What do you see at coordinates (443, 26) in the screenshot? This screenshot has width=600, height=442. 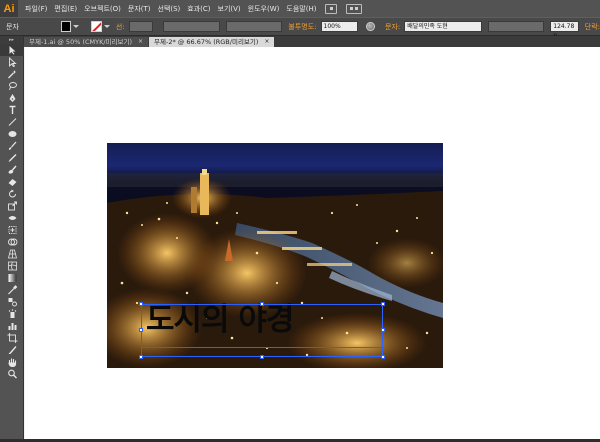 I see `font-family-field: 배달의민족 도현` at bounding box center [443, 26].